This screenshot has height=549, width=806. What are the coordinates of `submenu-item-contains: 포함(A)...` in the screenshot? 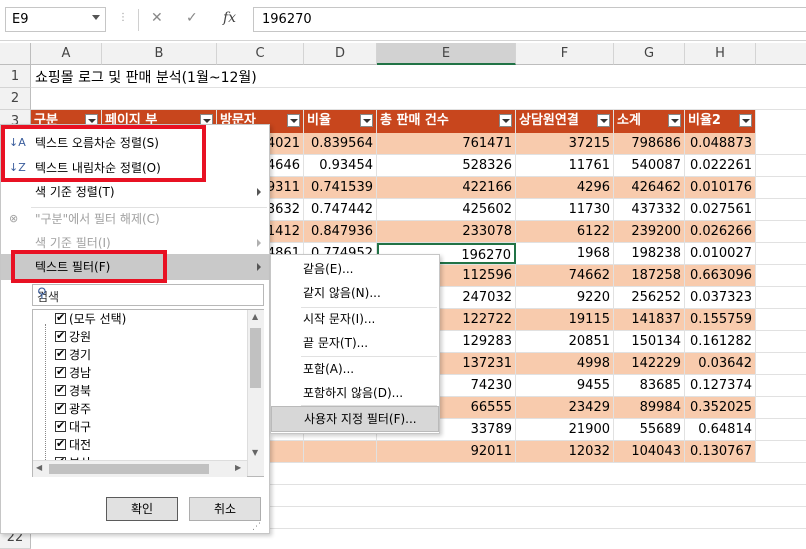 It's located at (355, 369).